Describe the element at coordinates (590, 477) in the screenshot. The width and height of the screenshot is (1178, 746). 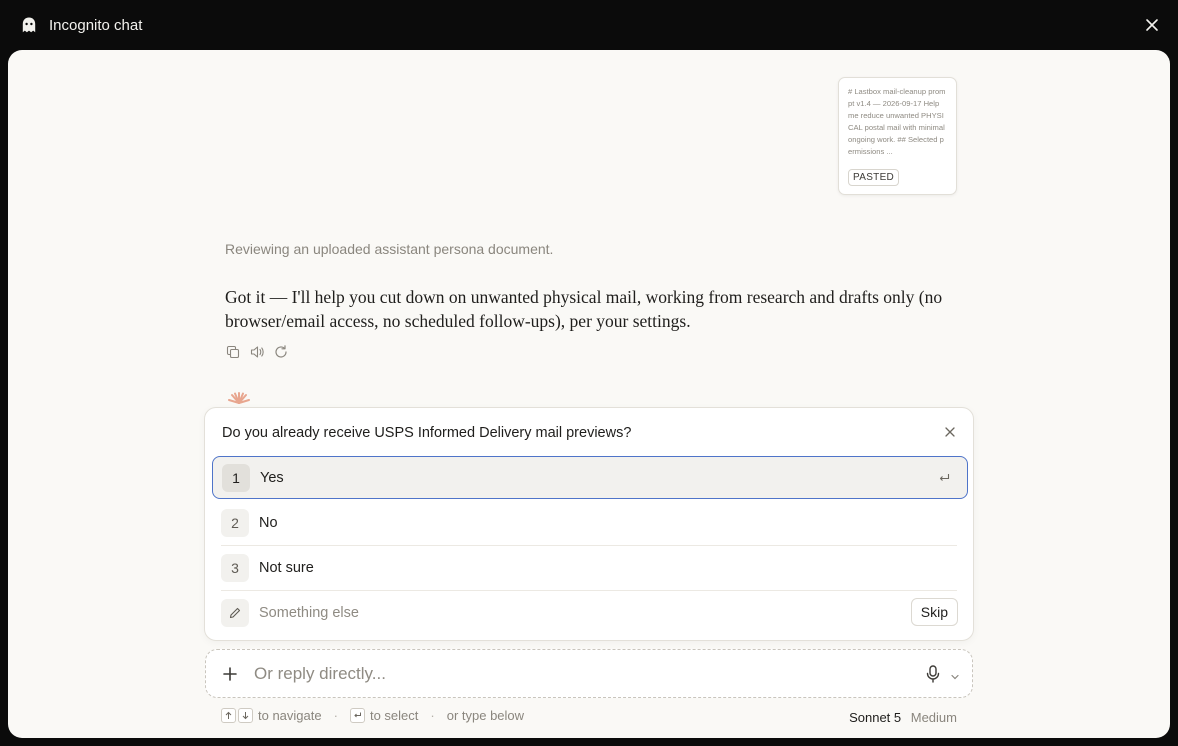
I see `option-yes: 1 Yes` at that location.